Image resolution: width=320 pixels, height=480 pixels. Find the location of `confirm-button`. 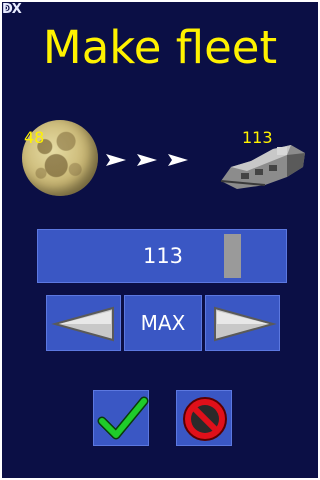

confirm-button is located at coordinates (121, 418).